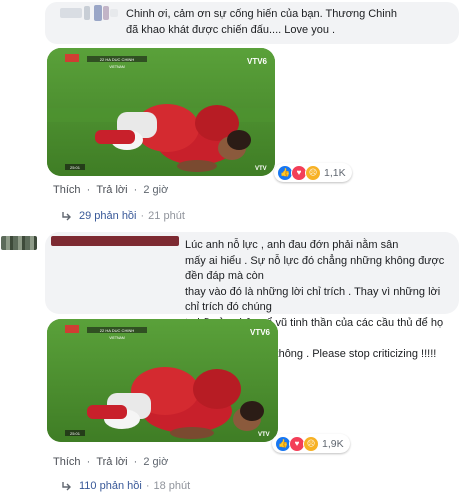 The height and width of the screenshot is (492, 465). I want to click on reply-timestamp: 18 phút, so click(172, 486).